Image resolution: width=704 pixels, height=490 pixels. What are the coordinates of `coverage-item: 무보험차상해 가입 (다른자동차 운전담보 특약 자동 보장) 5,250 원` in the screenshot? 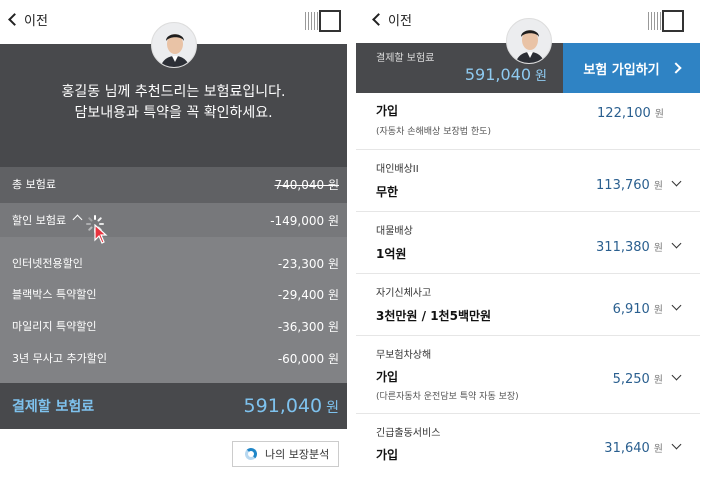 It's located at (528, 375).